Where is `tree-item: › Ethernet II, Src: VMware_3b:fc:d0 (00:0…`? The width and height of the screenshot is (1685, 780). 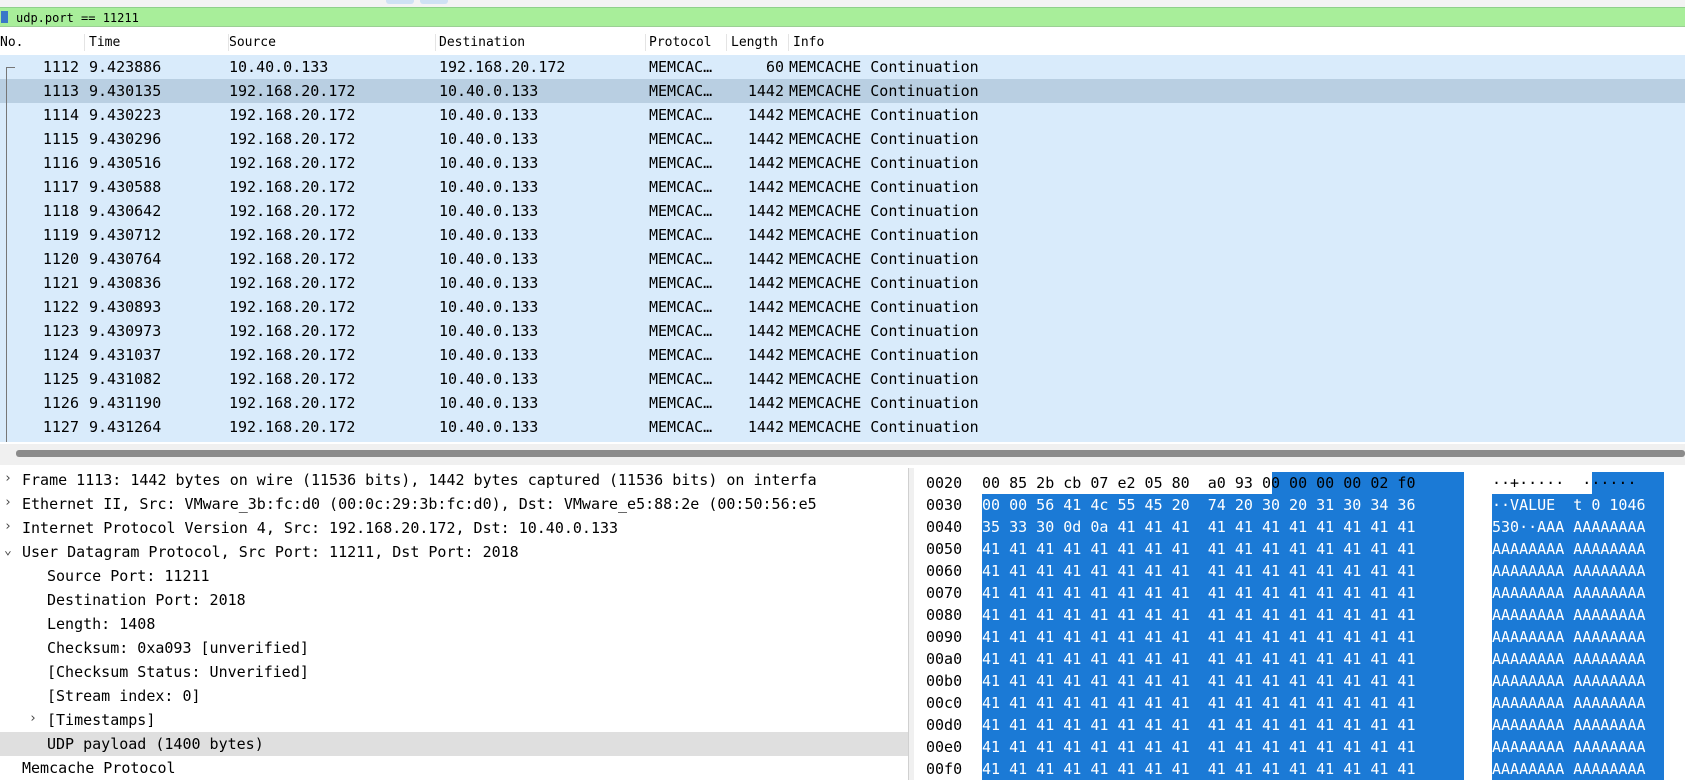
tree-item: › Ethernet II, Src: VMware_3b:fc:d0 (00:0… is located at coordinates (454, 504).